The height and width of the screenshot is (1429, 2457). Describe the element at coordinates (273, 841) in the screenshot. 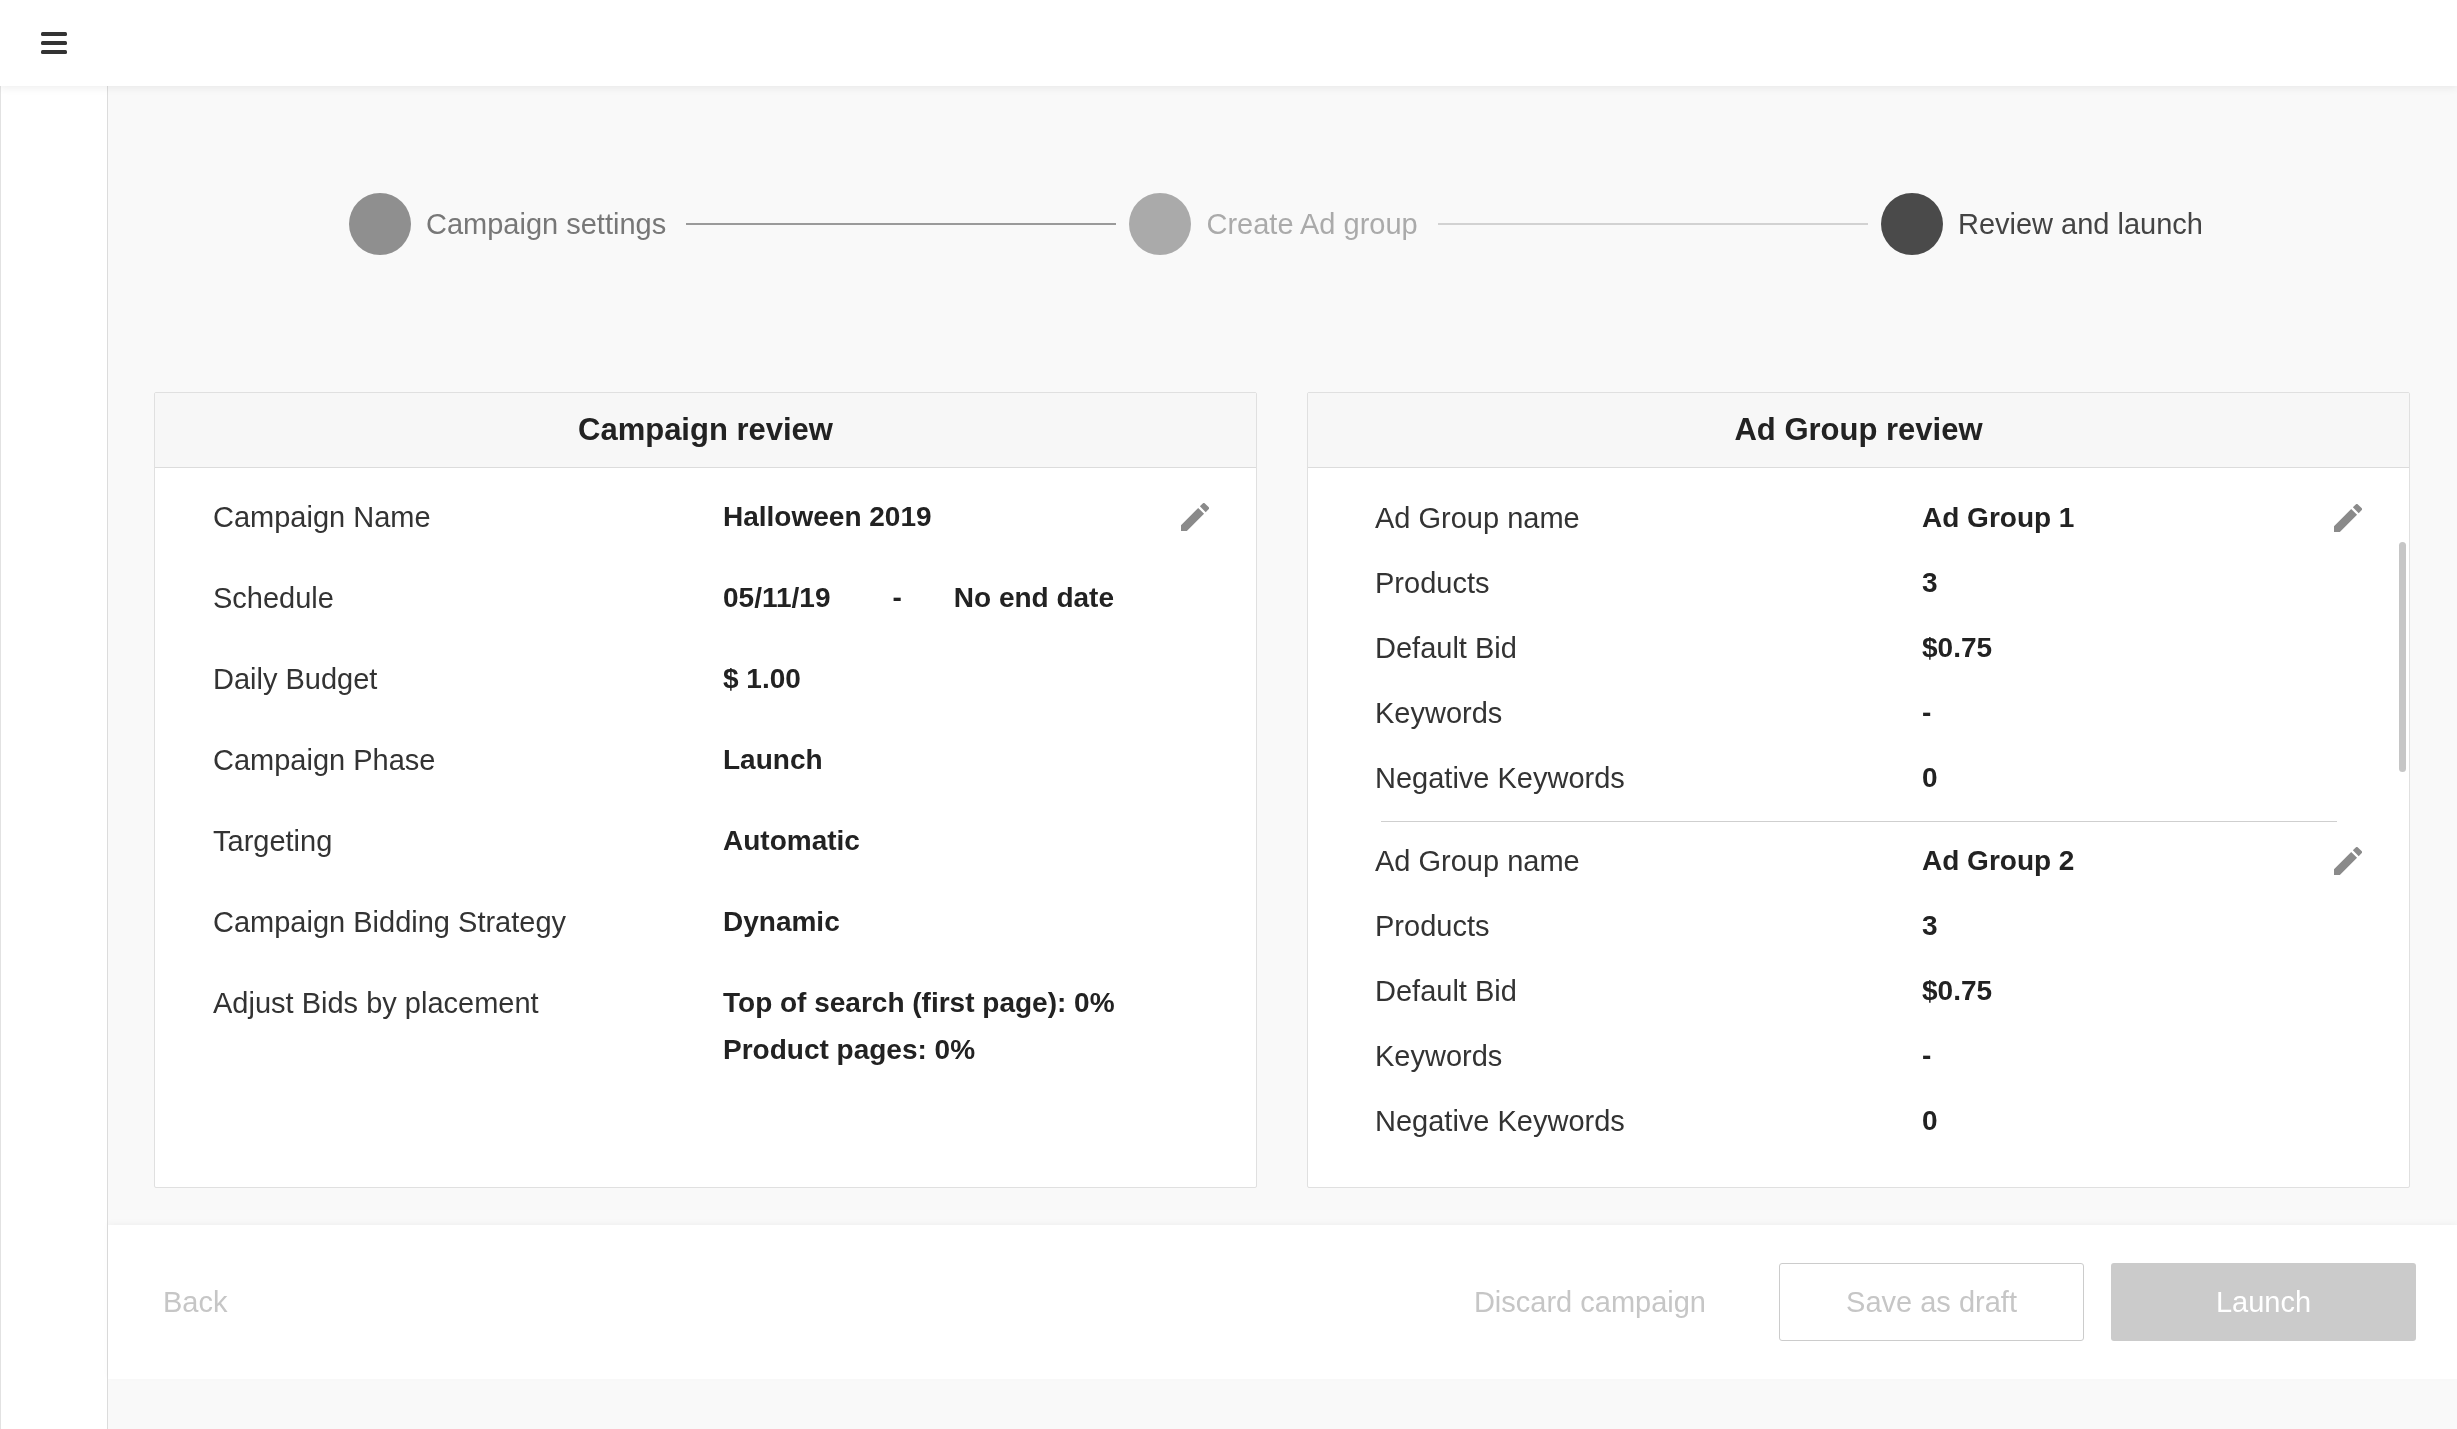

I see `field-label: Targeting` at that location.